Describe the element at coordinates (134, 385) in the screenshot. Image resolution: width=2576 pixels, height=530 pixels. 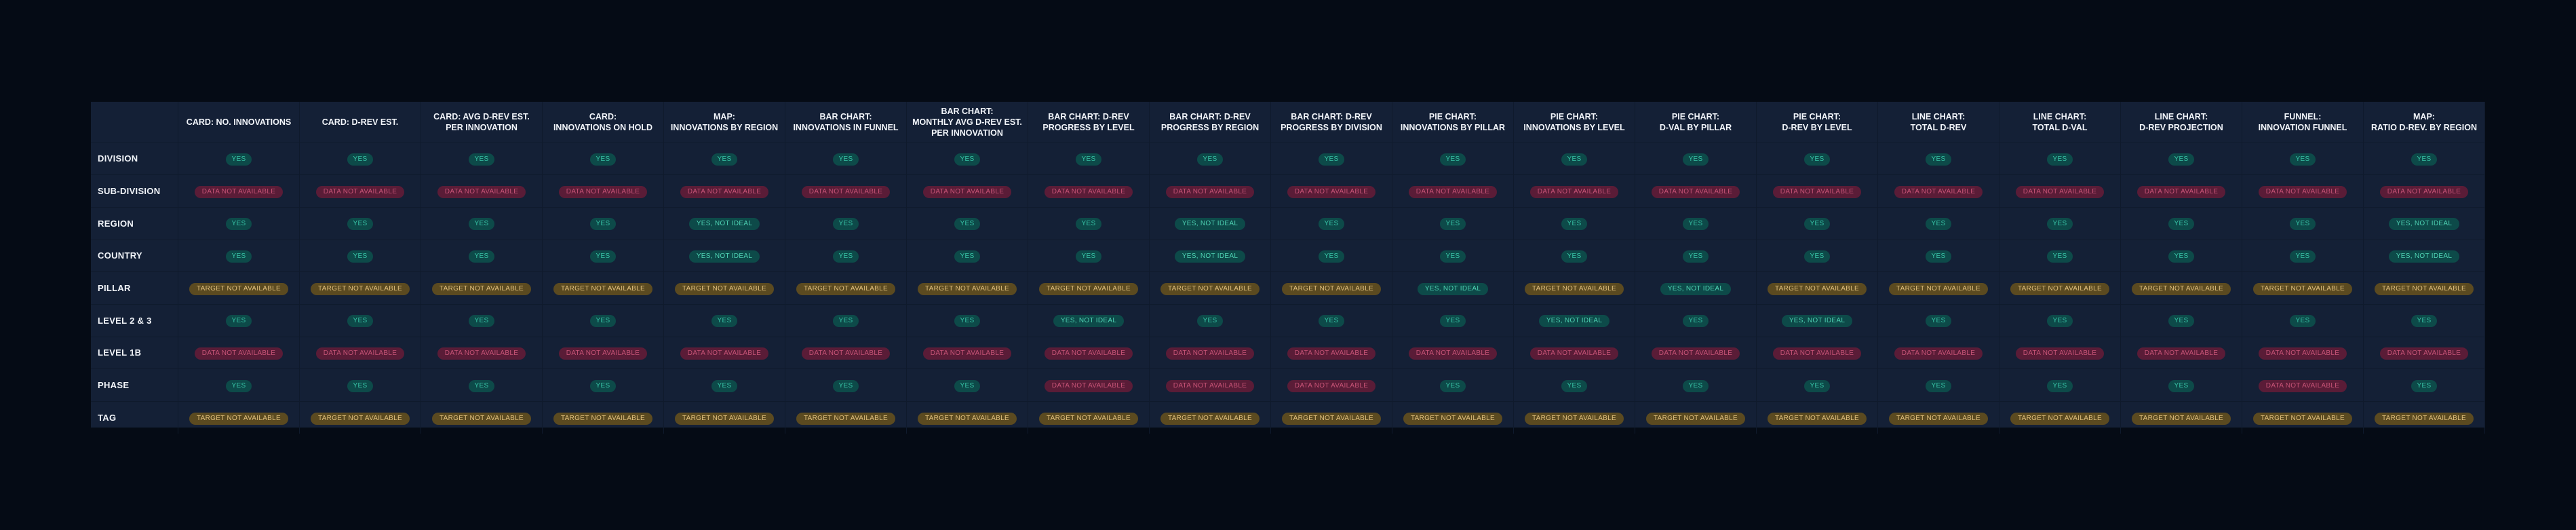
I see `row-label: PHASE` at that location.